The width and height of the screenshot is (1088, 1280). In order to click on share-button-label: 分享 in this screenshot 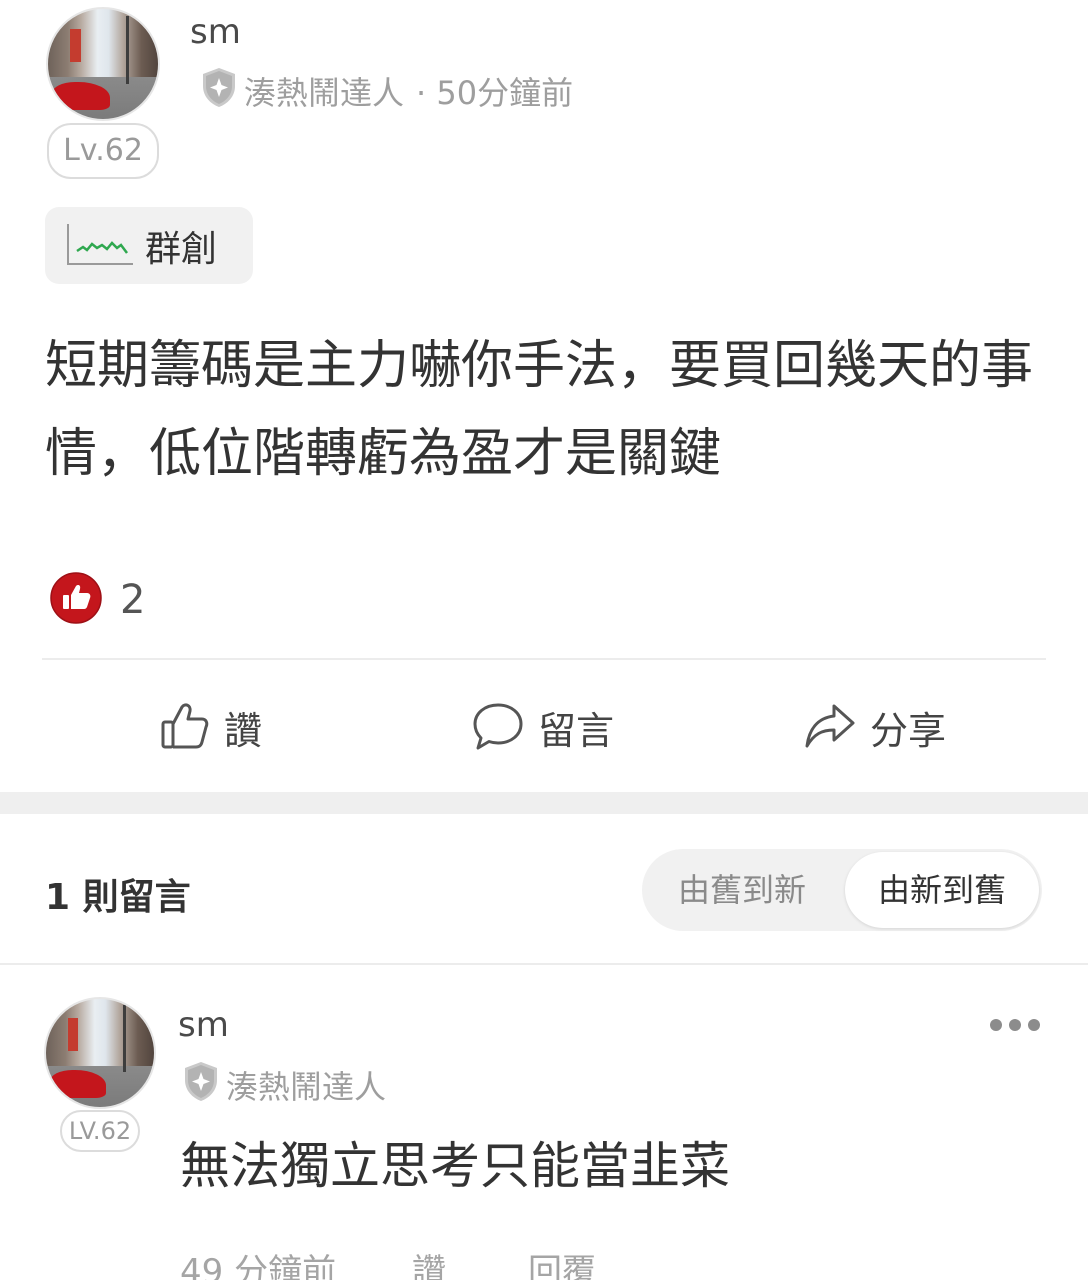, I will do `click(908, 731)`.